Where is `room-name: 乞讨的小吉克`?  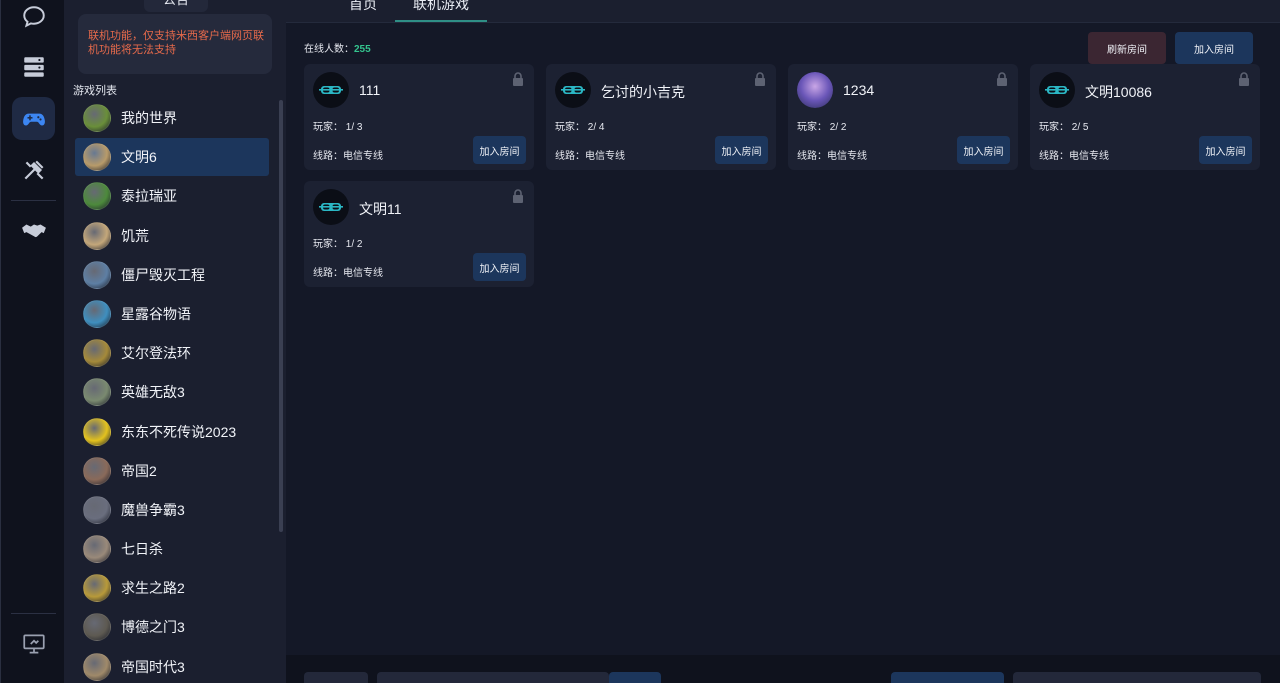 room-name: 乞讨的小吉克 is located at coordinates (643, 92).